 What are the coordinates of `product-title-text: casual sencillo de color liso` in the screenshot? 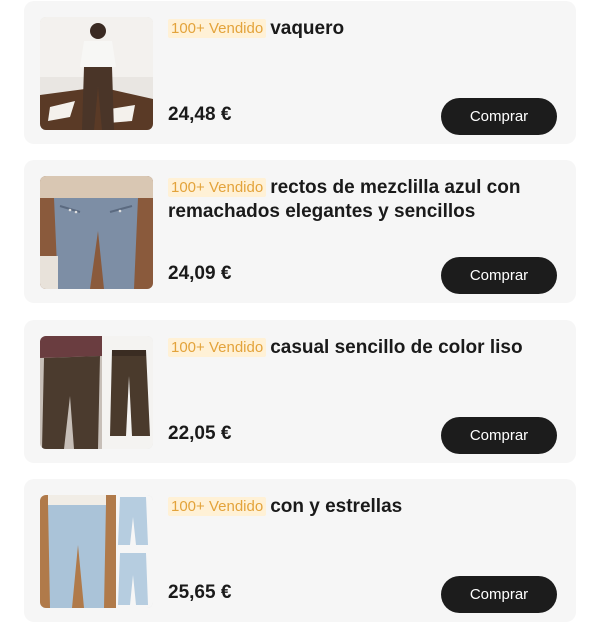 It's located at (396, 347).